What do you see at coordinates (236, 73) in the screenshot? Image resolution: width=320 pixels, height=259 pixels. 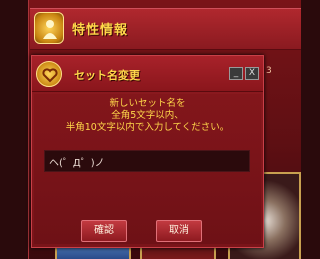 I see `minimize-button: _` at bounding box center [236, 73].